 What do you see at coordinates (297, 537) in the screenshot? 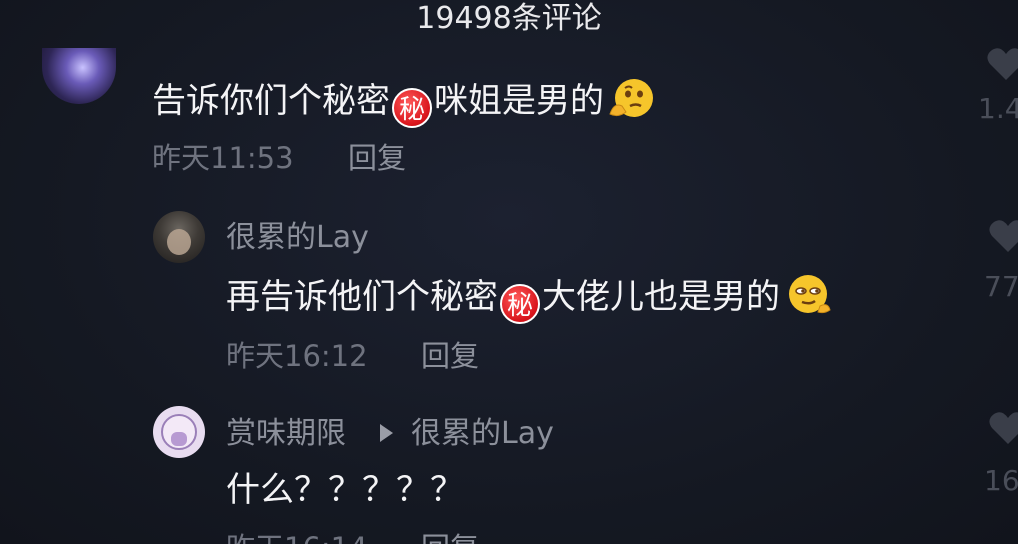
I see `comment-time: 昨天16:14` at bounding box center [297, 537].